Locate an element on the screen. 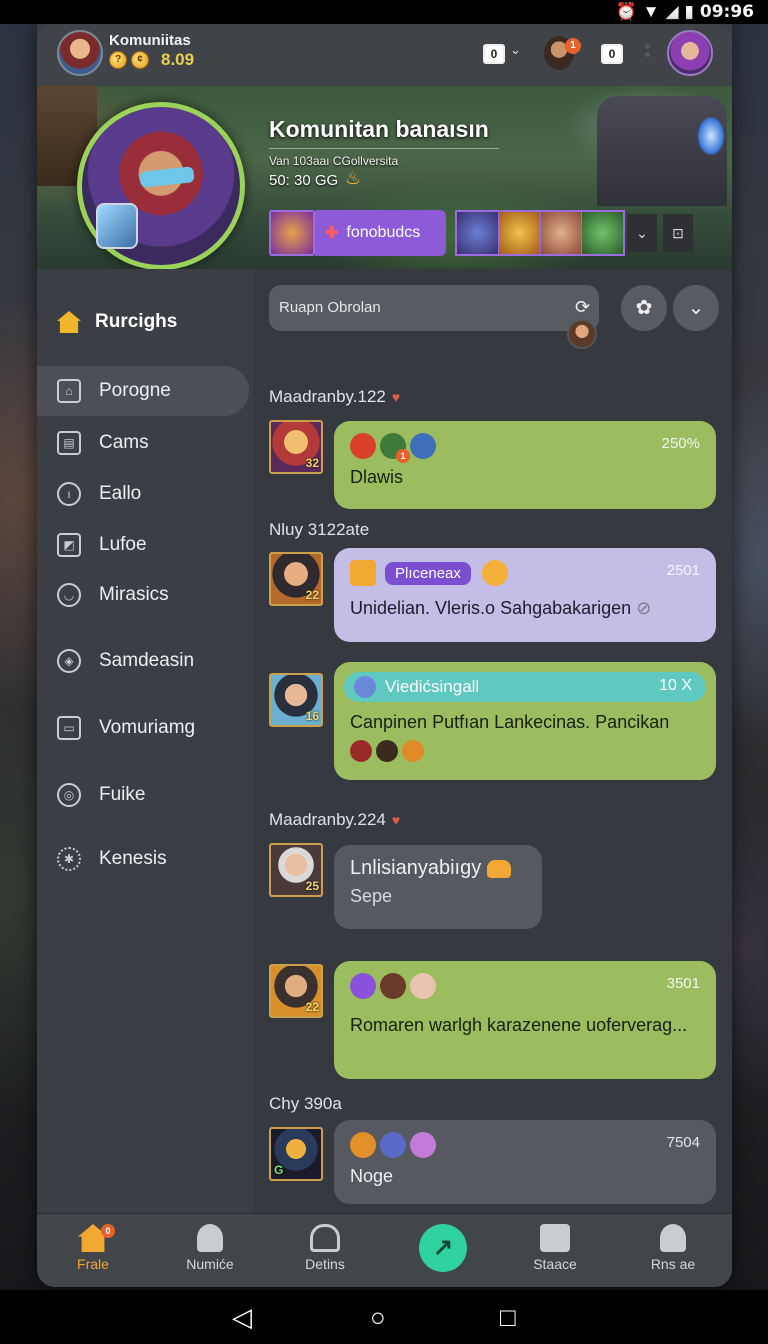  hero-strip is located at coordinates (540, 233).